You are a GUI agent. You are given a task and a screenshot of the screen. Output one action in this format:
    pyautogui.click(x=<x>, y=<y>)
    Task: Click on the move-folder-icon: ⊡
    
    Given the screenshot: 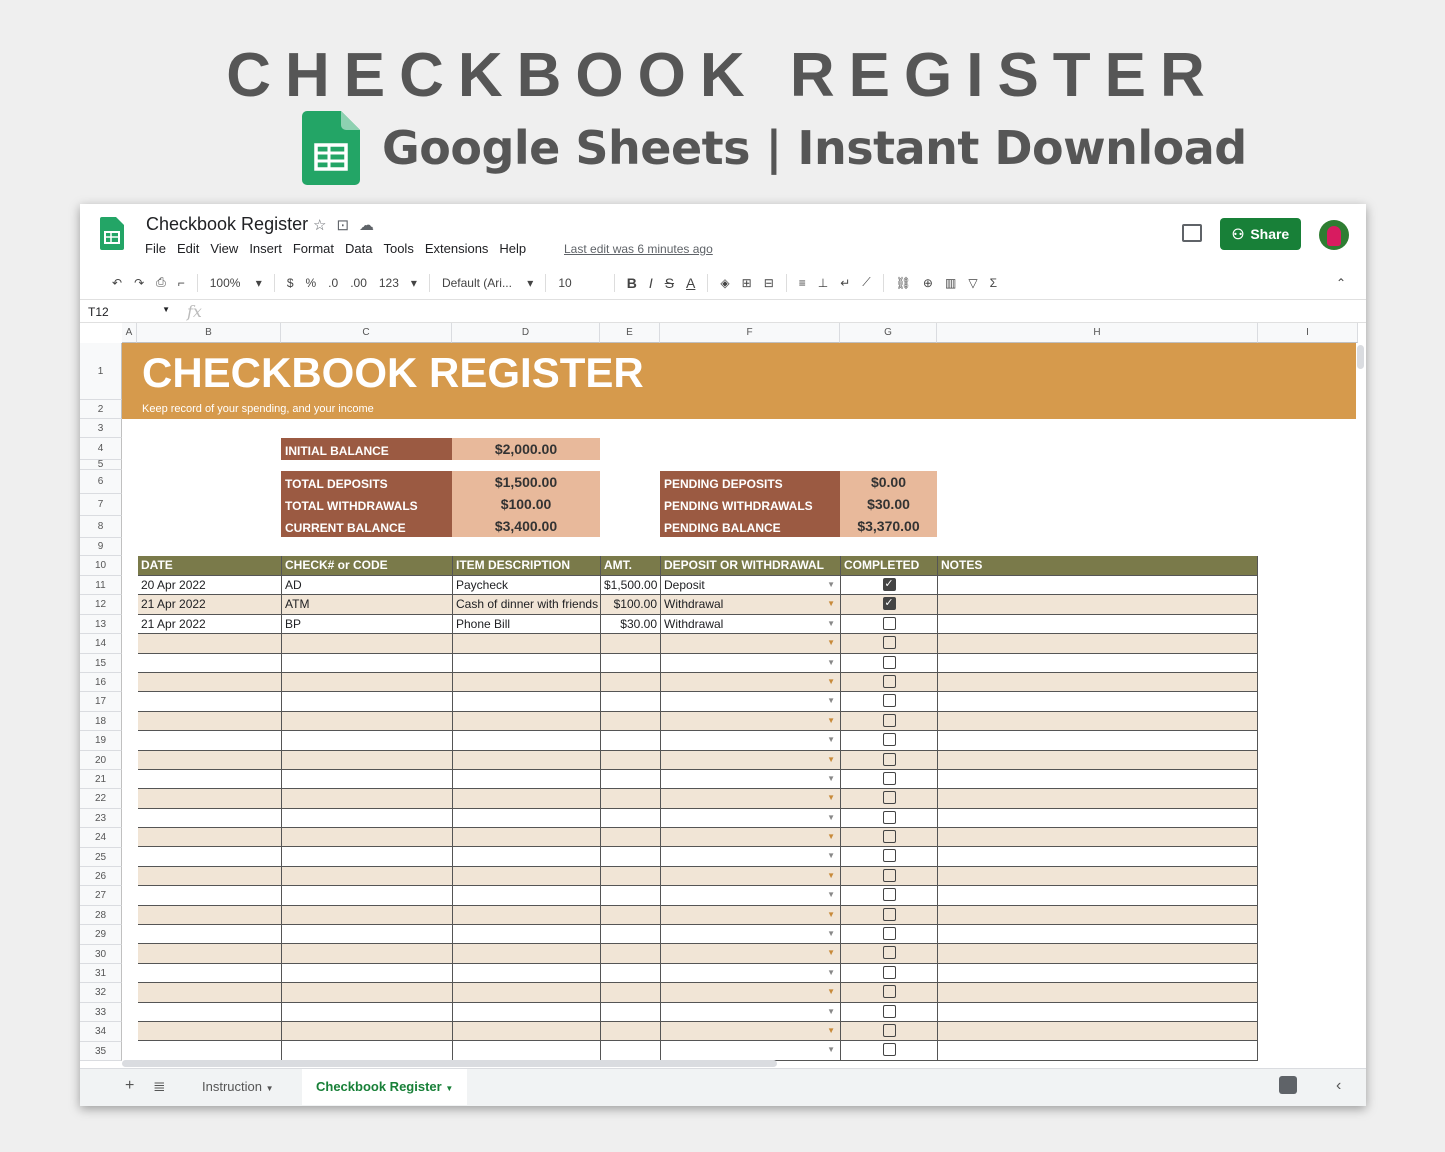 What is the action you would take?
    pyautogui.click(x=342, y=225)
    